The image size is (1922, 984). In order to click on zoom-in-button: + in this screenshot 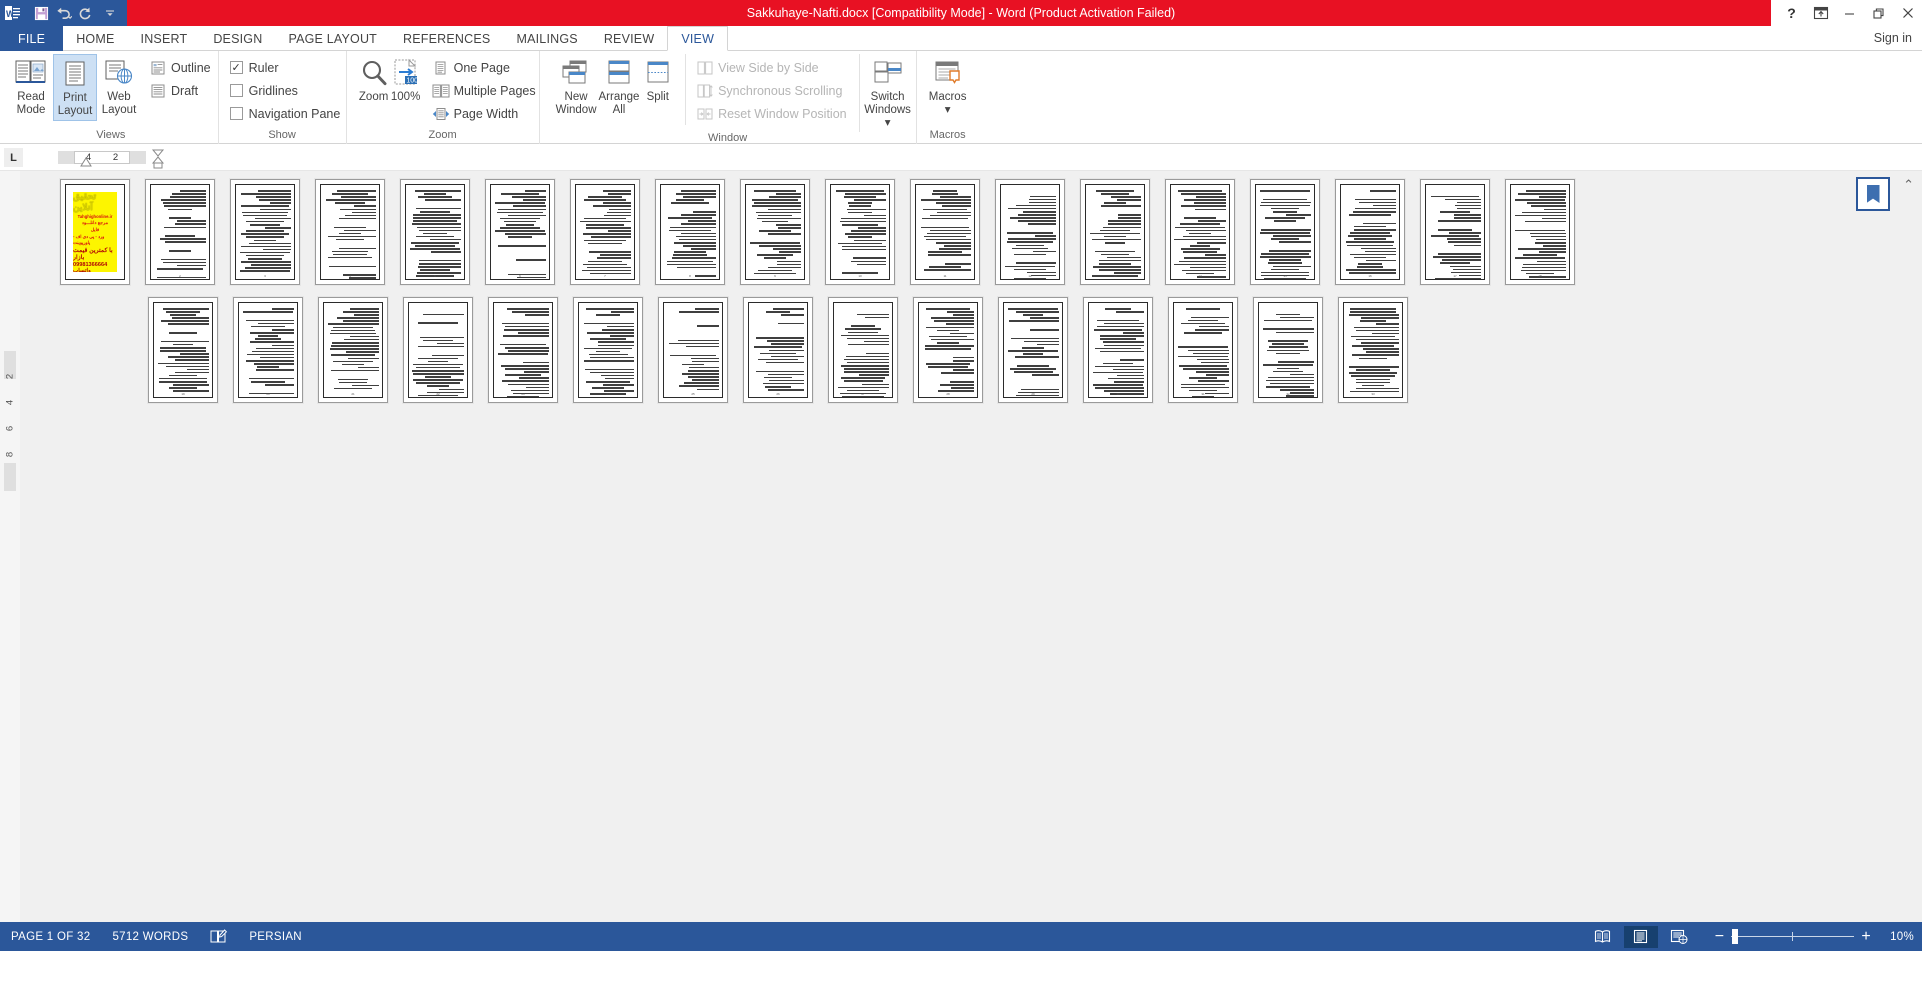, I will do `click(1866, 936)`.